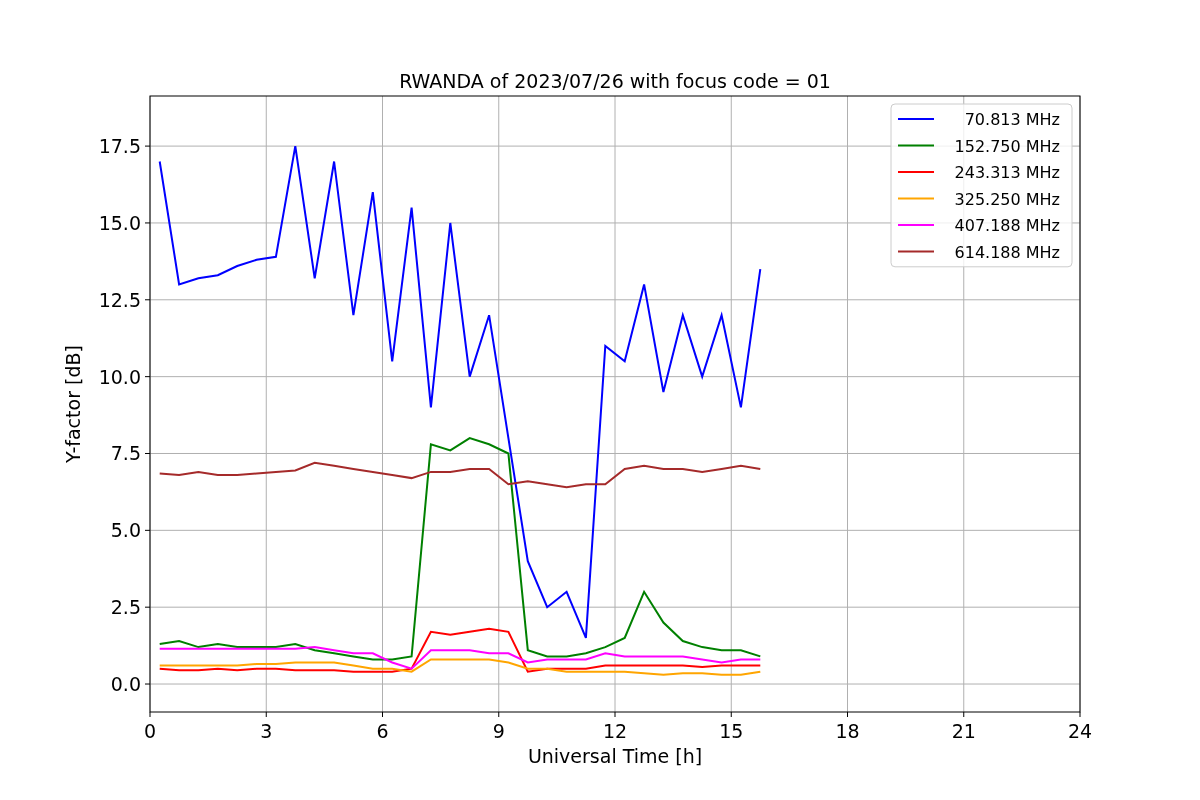 The width and height of the screenshot is (1200, 800). Describe the element at coordinates (847, 731) in the screenshot. I see `x-tick-label: 18` at that location.